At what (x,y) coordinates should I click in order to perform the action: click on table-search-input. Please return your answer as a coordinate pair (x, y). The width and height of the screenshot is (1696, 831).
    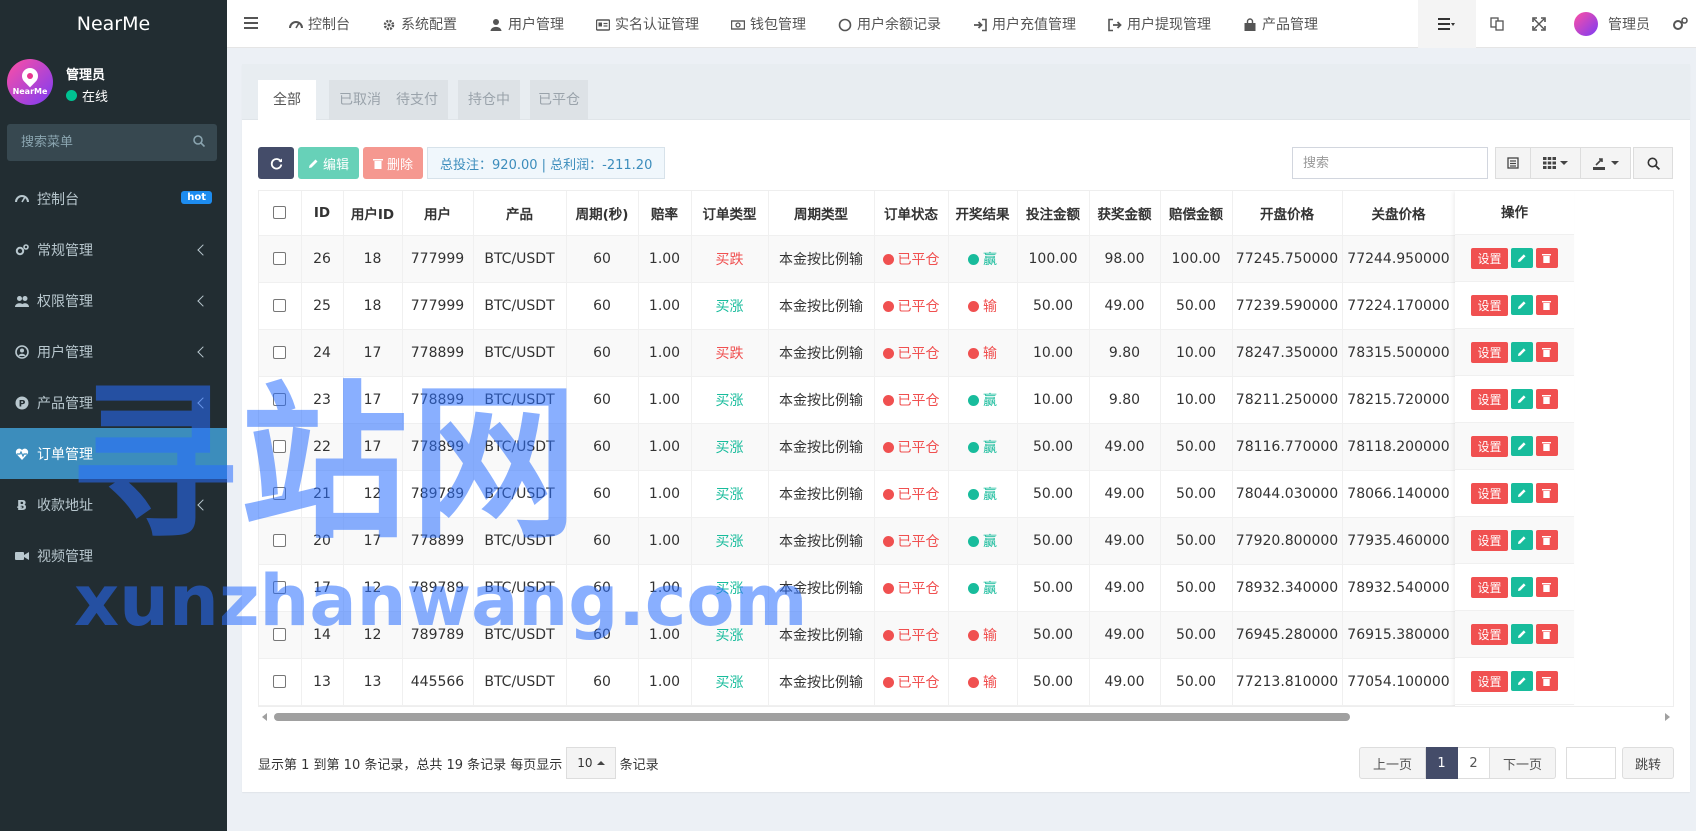
    Looking at the image, I should click on (1390, 163).